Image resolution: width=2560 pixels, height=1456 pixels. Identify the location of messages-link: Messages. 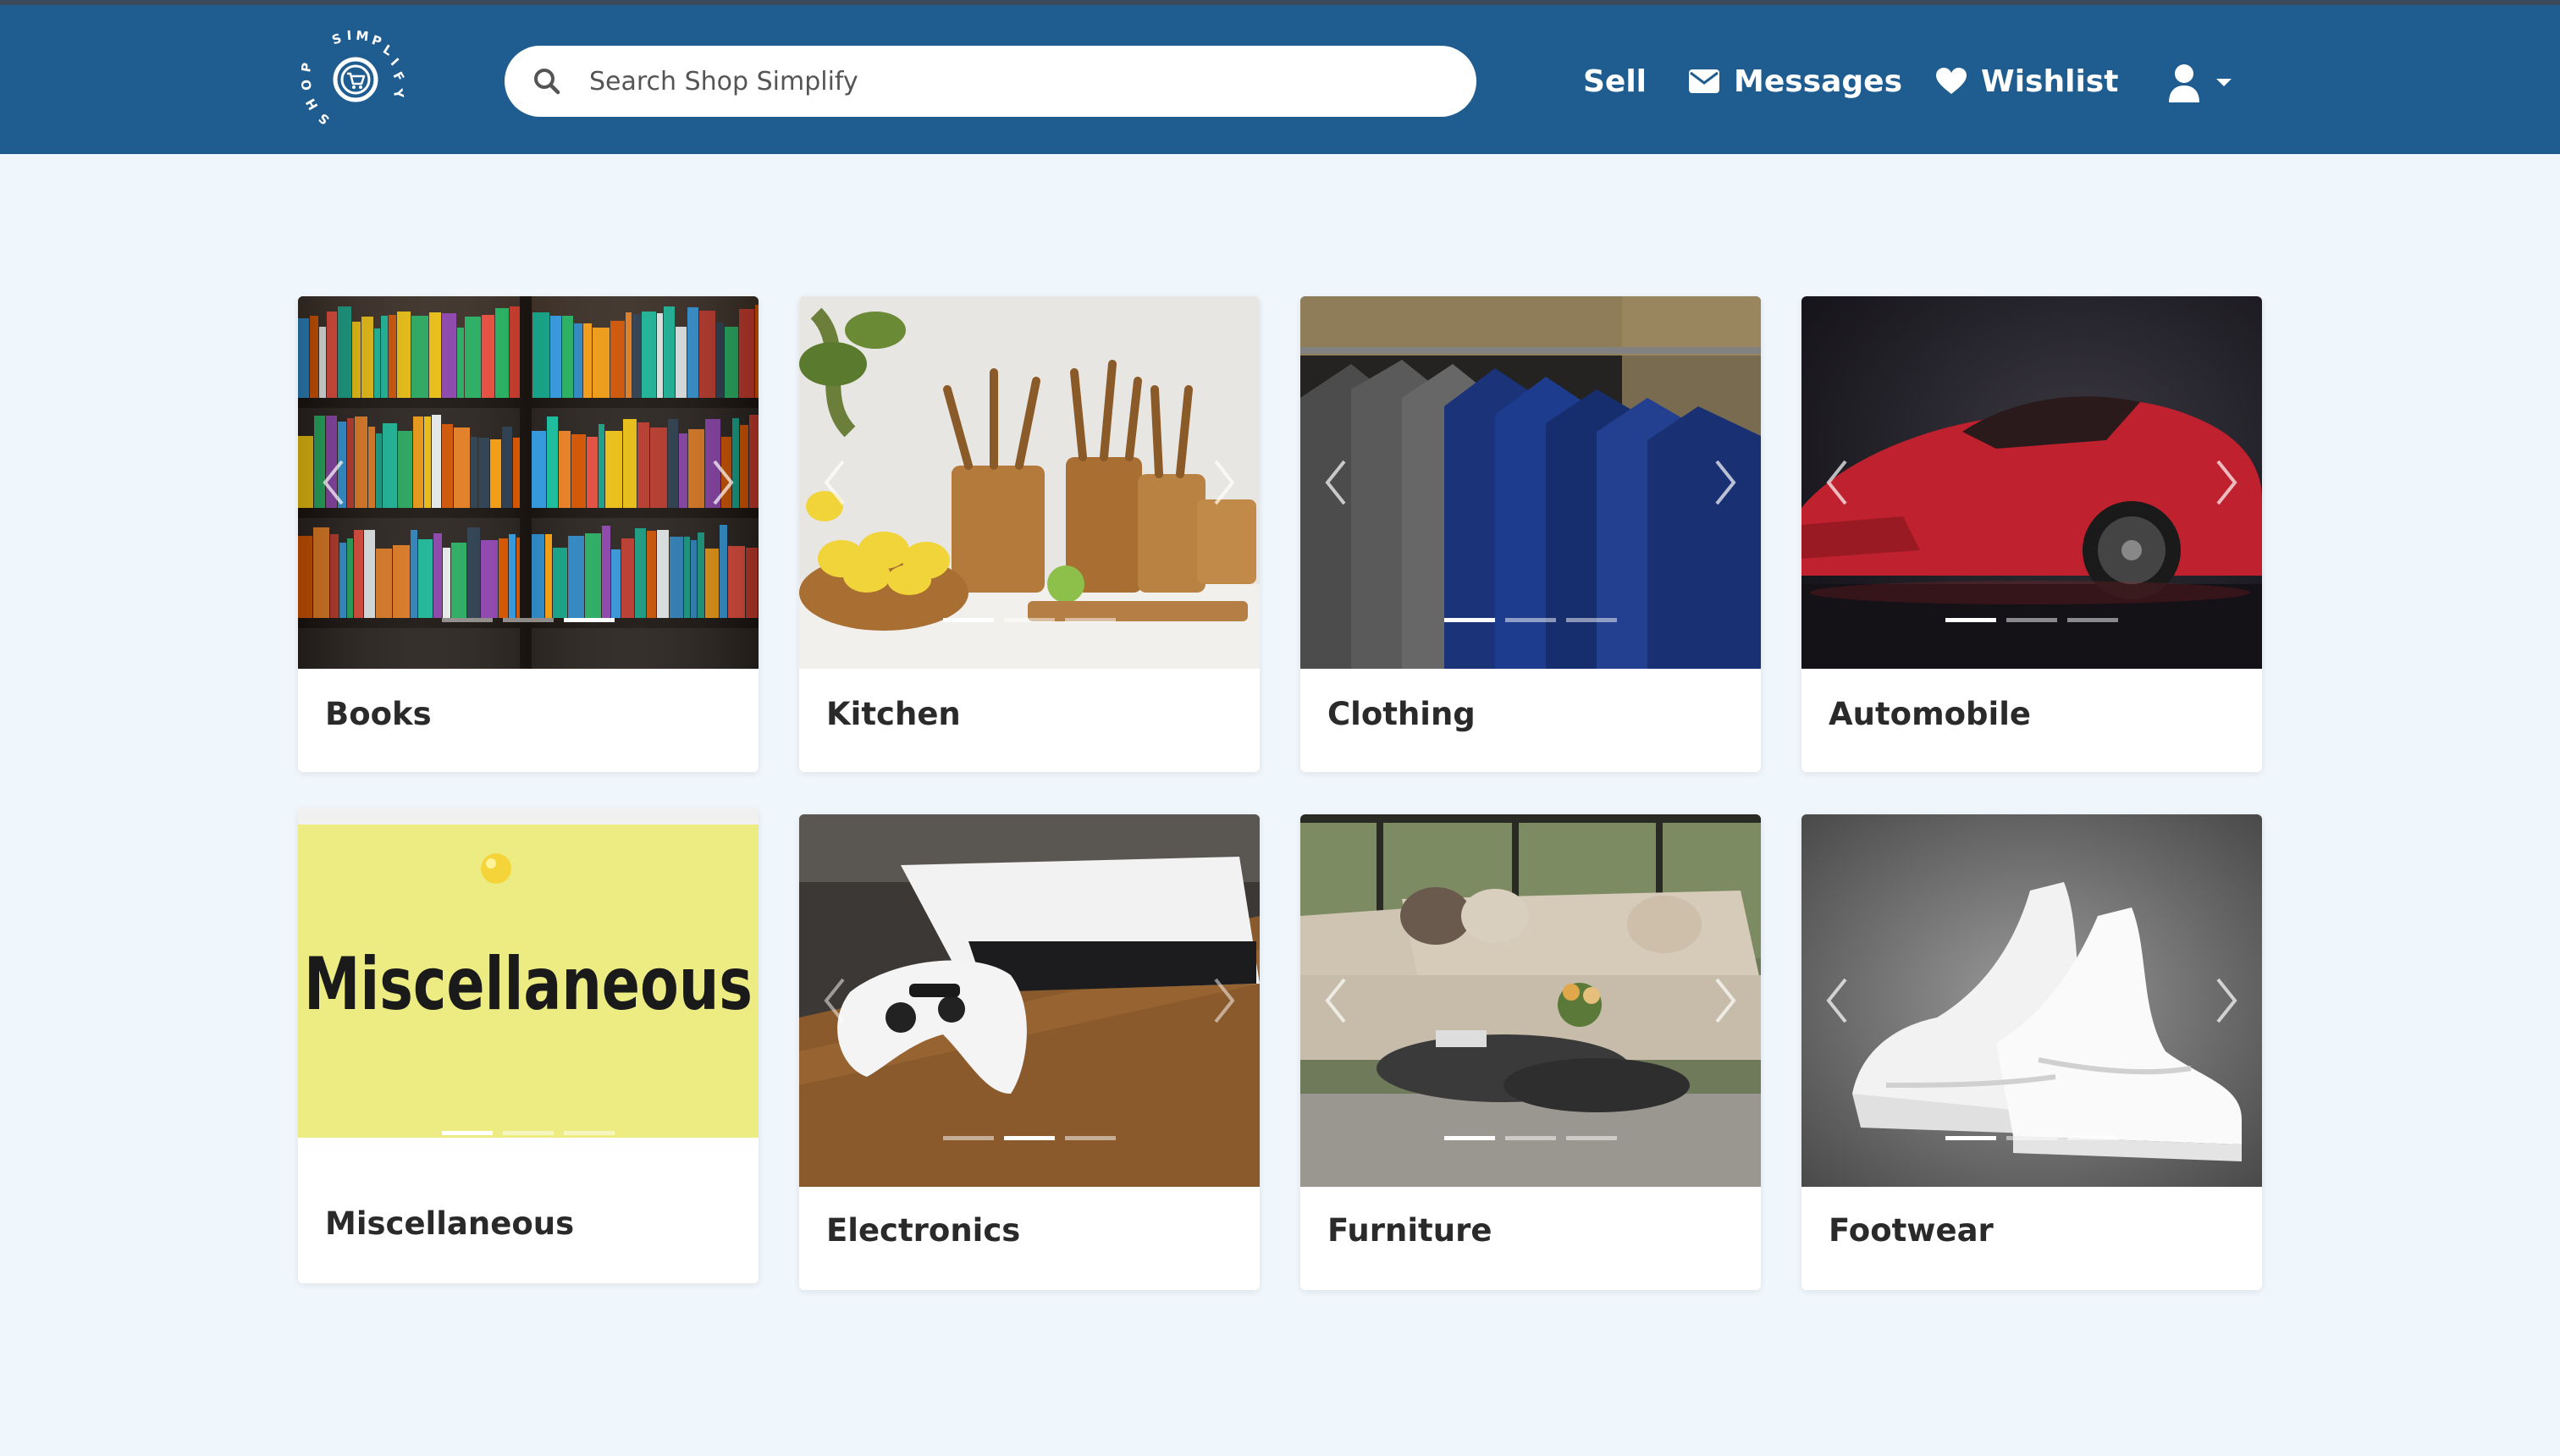
(1795, 81).